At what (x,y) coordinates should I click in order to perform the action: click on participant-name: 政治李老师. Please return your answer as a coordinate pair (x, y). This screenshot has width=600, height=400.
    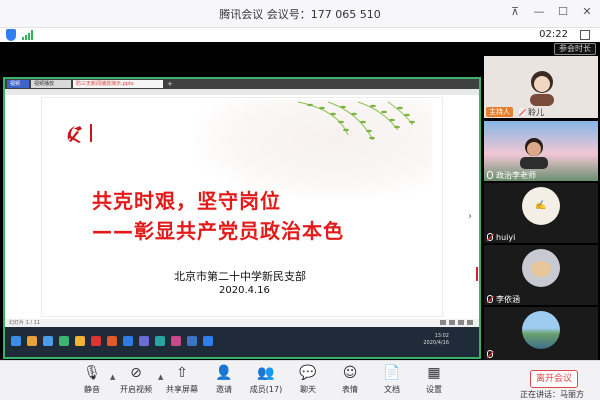
    Looking at the image, I should click on (516, 175).